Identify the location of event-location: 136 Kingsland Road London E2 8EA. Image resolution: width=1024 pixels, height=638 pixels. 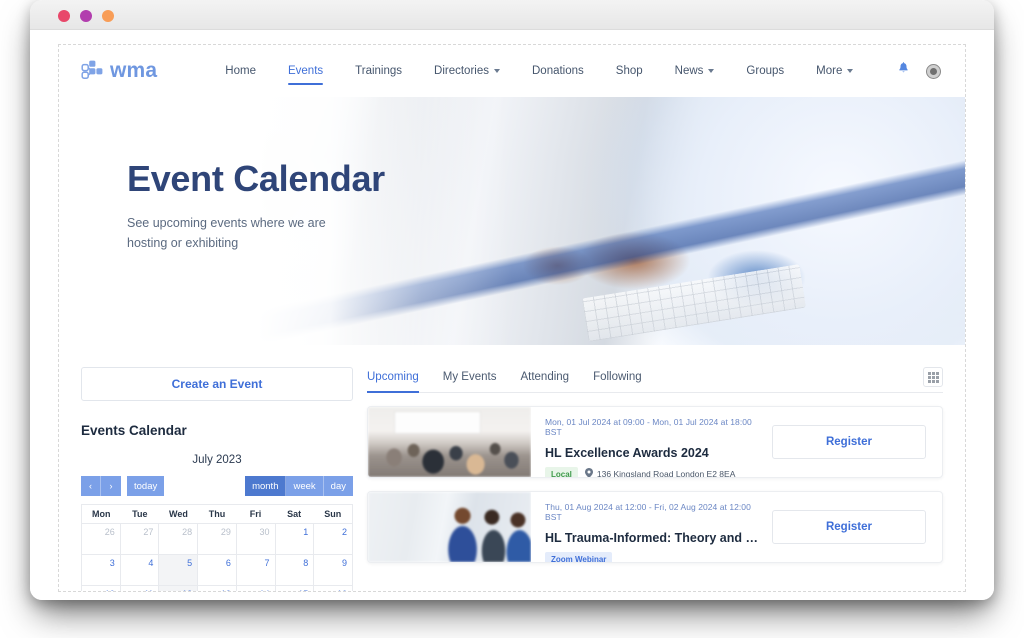
(659, 472).